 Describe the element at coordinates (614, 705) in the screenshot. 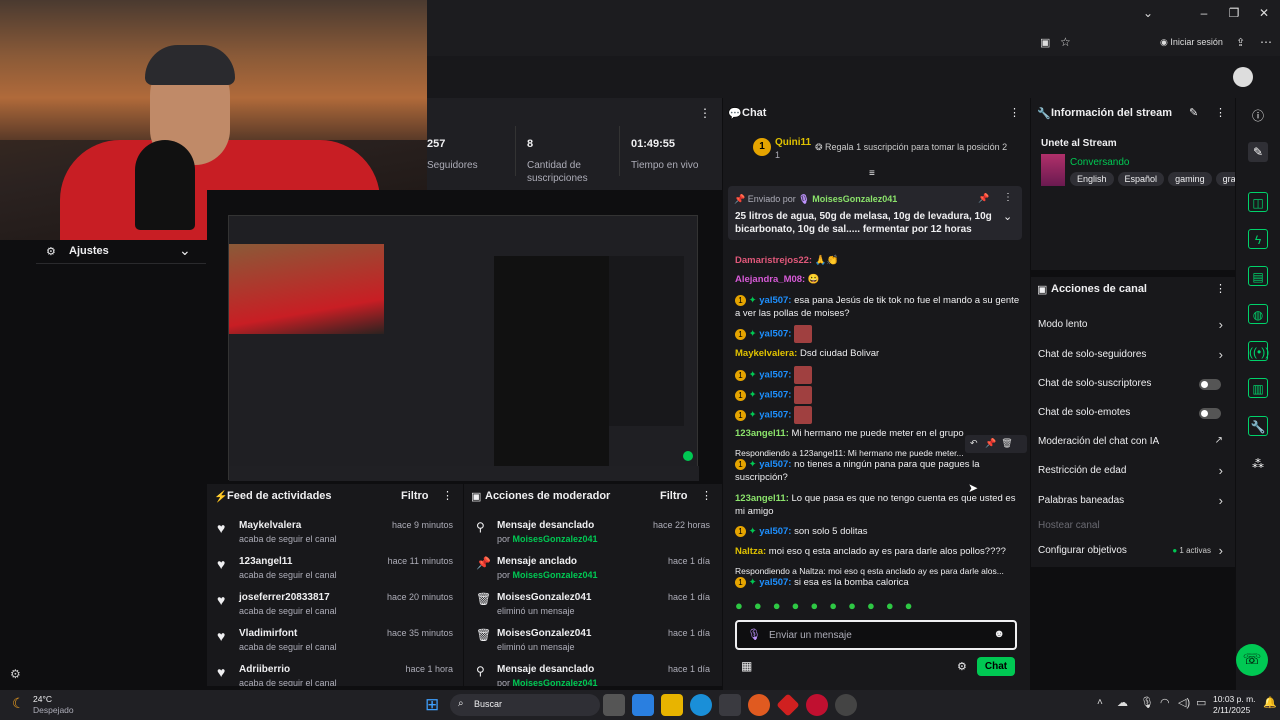

I see `task-view-icon` at that location.